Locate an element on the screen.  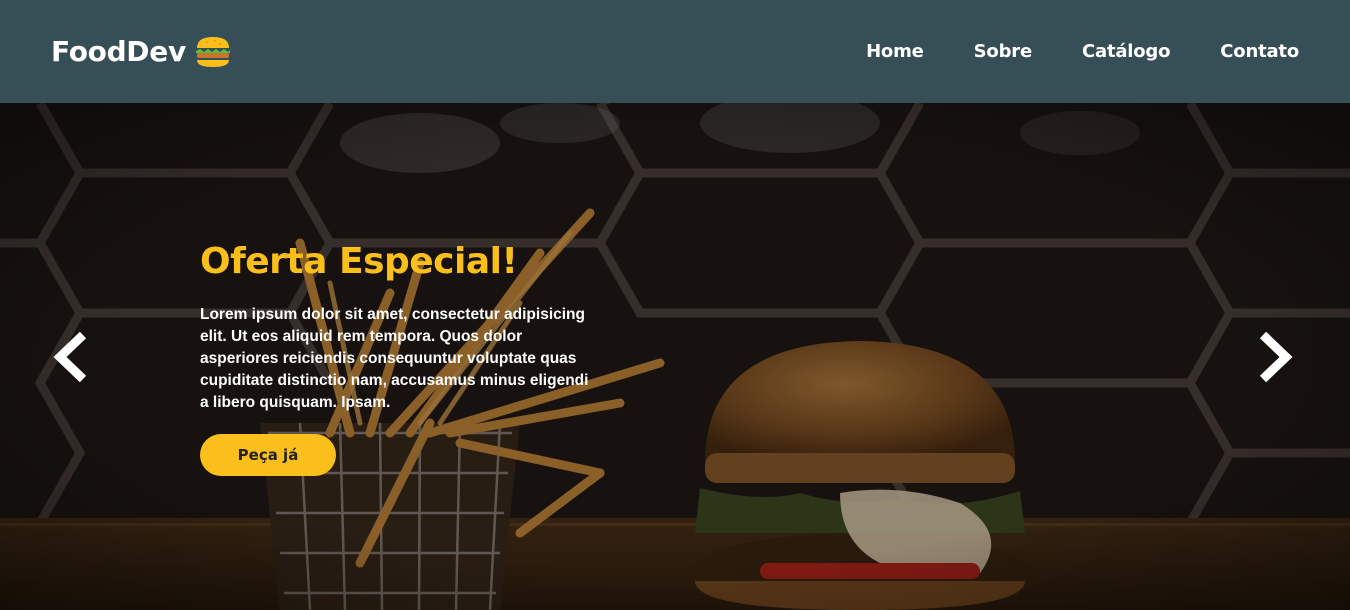
nav-catalogo-link: Catálogo is located at coordinates (1126, 51).